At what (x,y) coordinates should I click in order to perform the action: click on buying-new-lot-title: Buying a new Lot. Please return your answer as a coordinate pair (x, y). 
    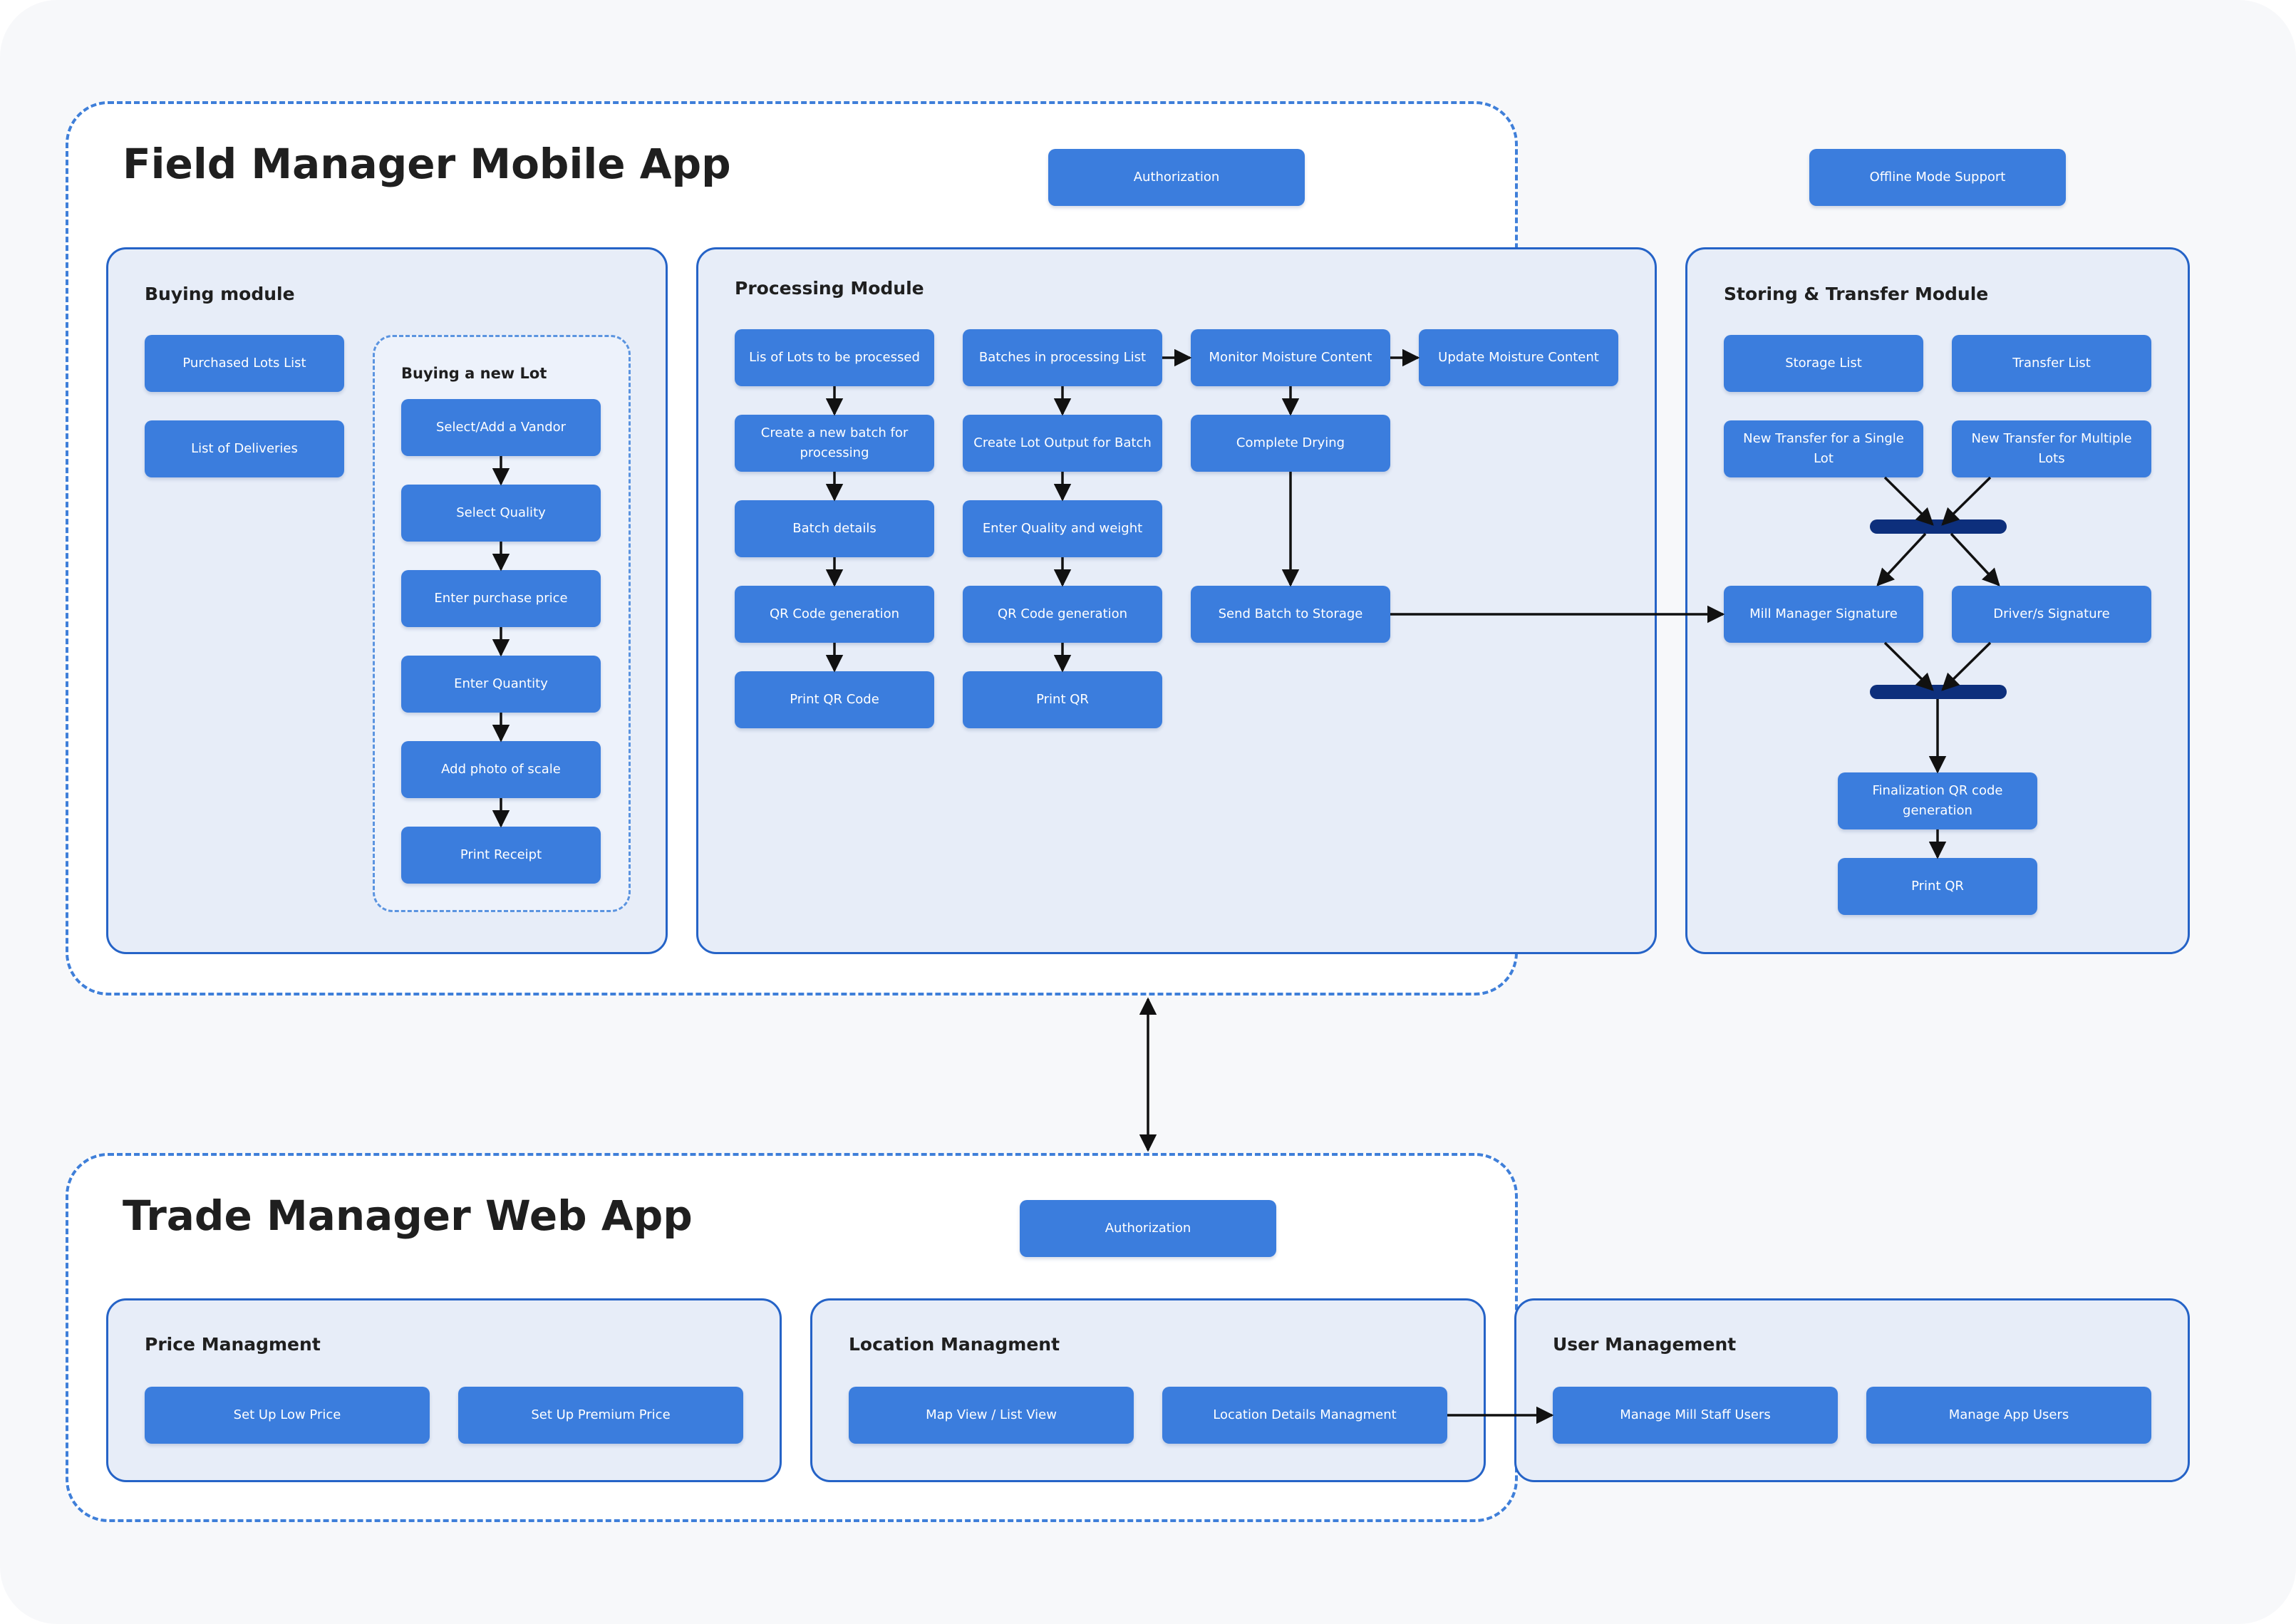
    Looking at the image, I should click on (474, 373).